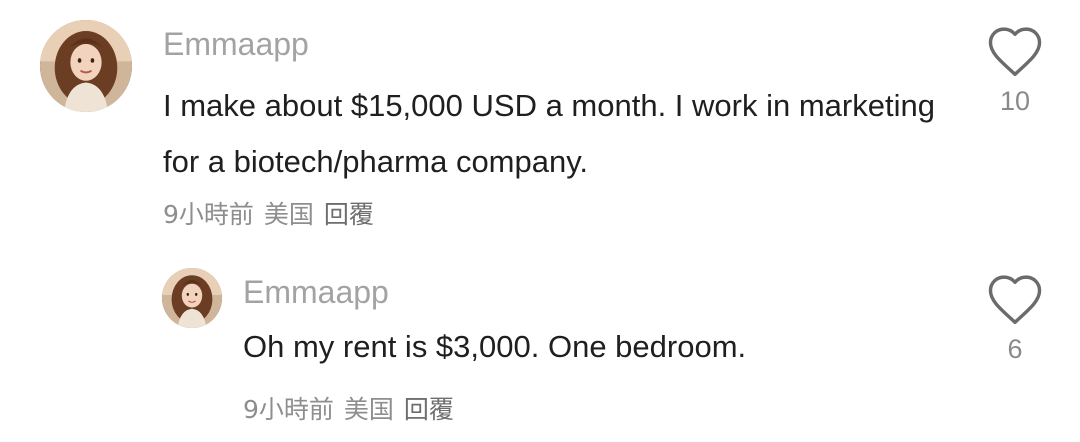 The height and width of the screenshot is (442, 1080). Describe the element at coordinates (1015, 101) in the screenshot. I see `like-count: 10` at that location.